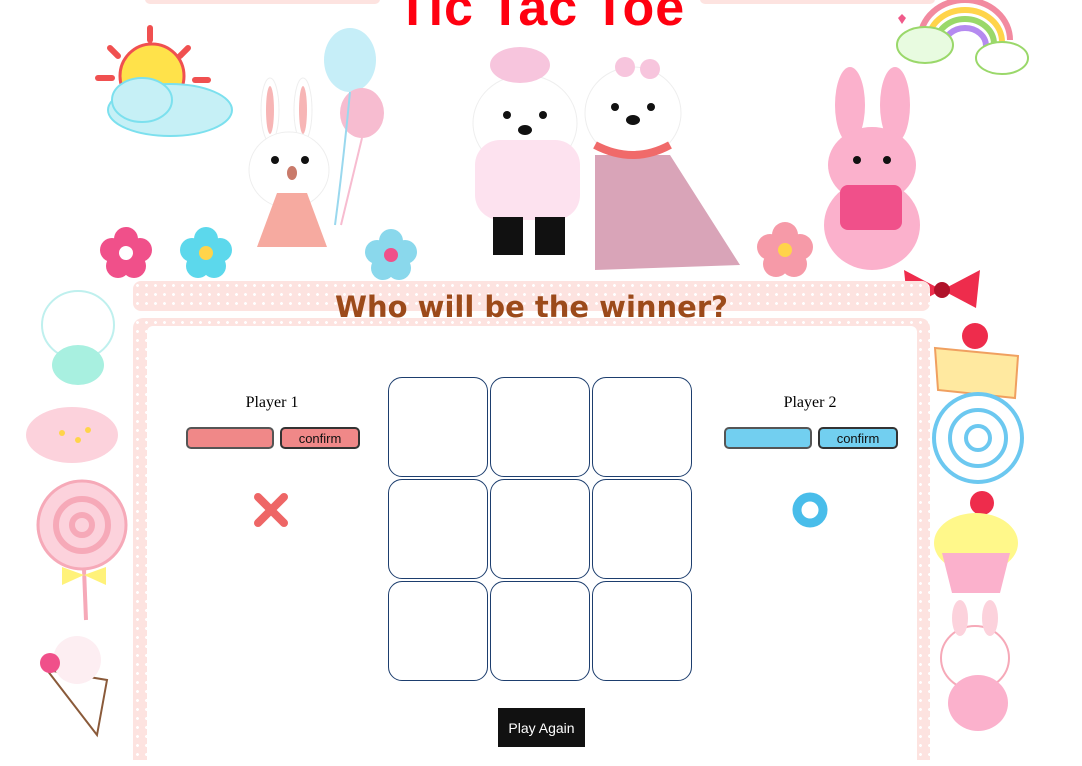 Image resolution: width=1082 pixels, height=766 pixels. I want to click on player-2-panel: Player 2, so click(810, 403).